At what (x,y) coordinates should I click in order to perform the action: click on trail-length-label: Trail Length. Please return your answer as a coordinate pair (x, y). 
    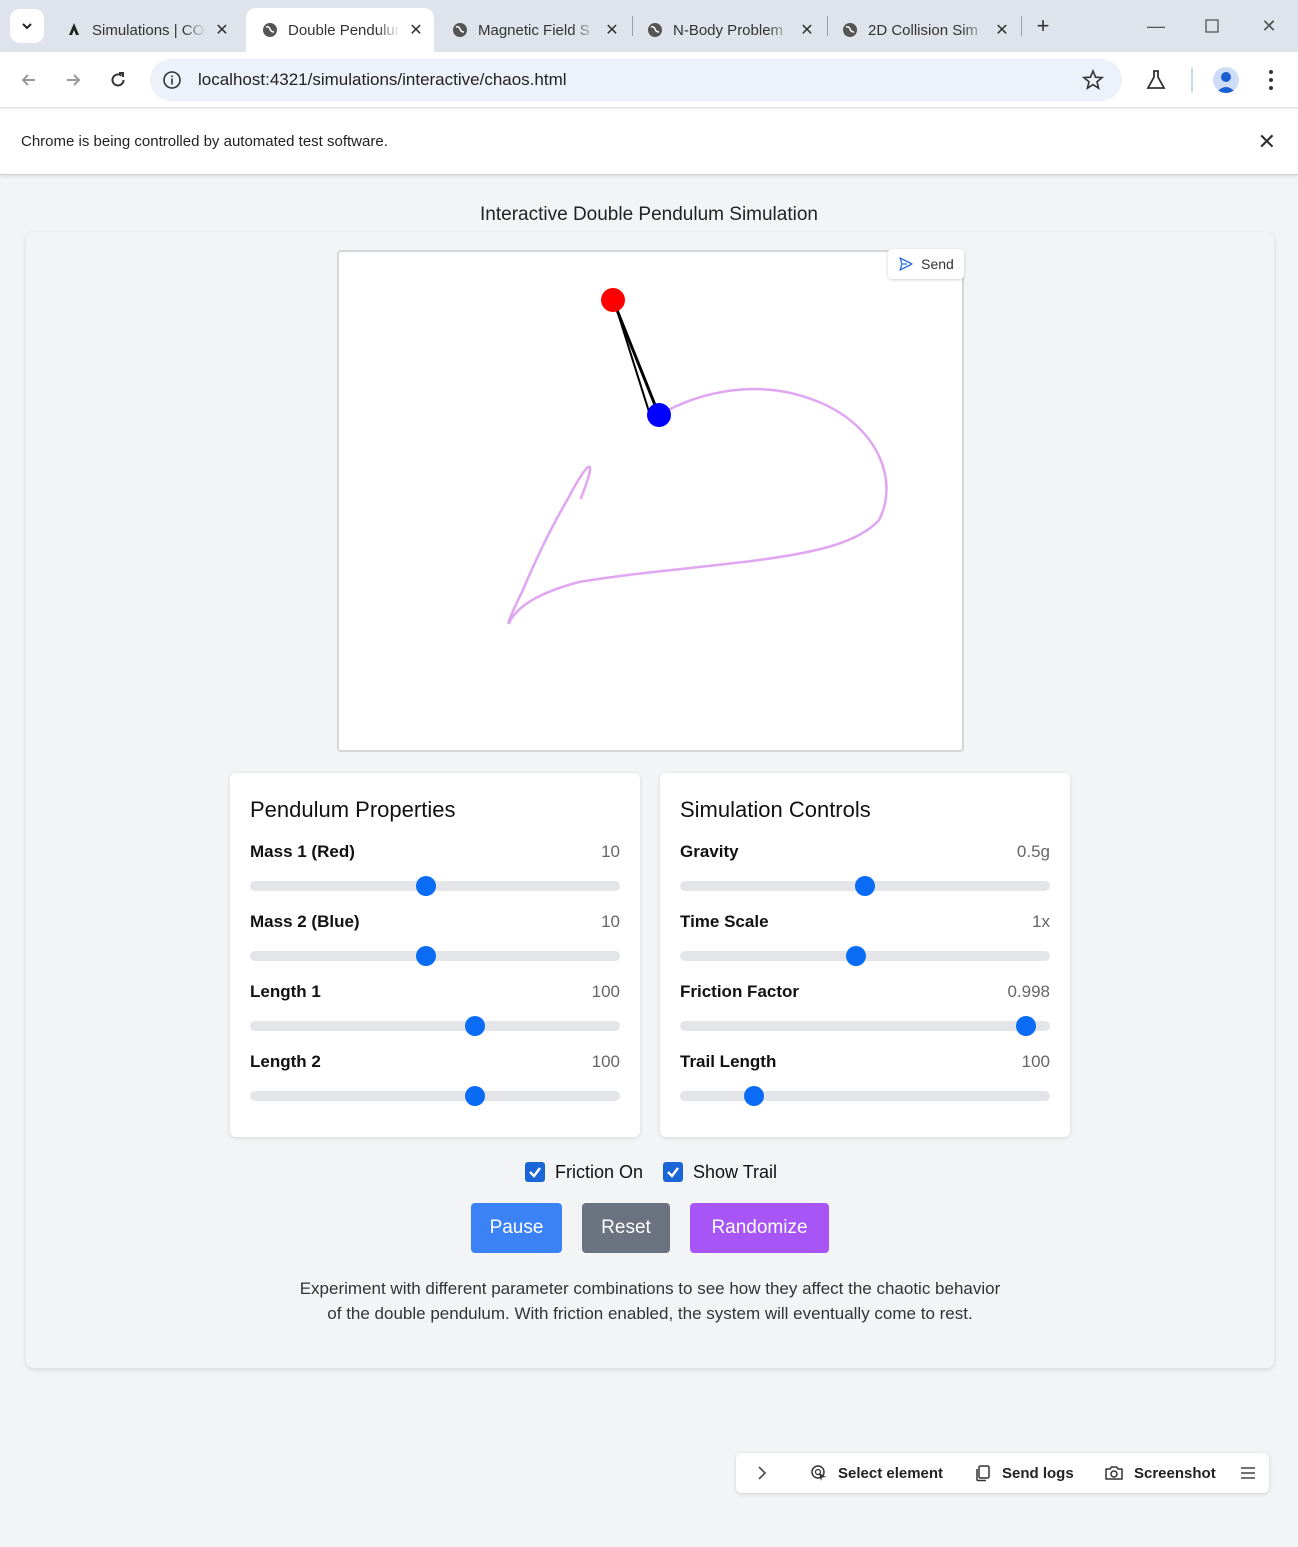
    Looking at the image, I should click on (728, 1061).